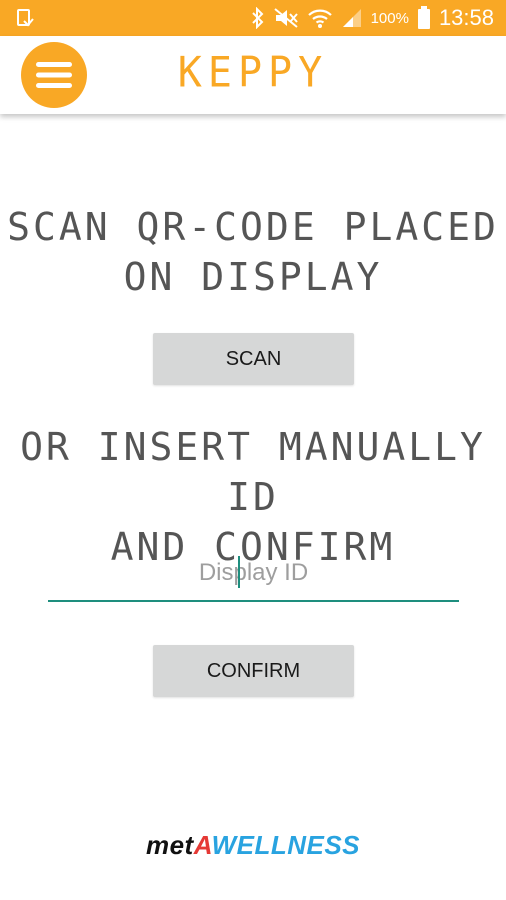 This screenshot has height=900, width=506. I want to click on bluetooth-icon, so click(257, 18).